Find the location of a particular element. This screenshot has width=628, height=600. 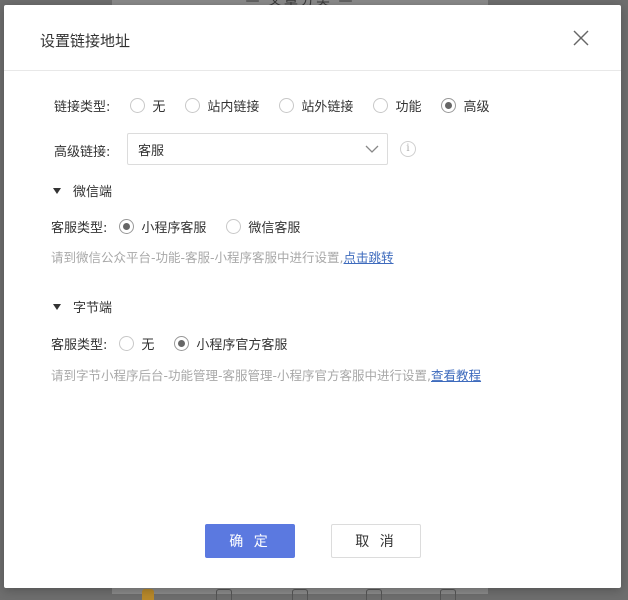

background-tabbar is located at coordinates (300, 593).